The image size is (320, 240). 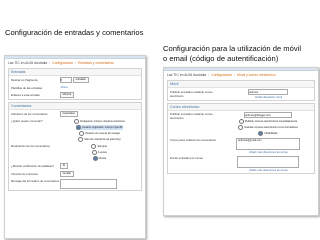 What do you see at coordinates (64, 87) in the screenshot?
I see `post-template-link: Ahora` at bounding box center [64, 87].